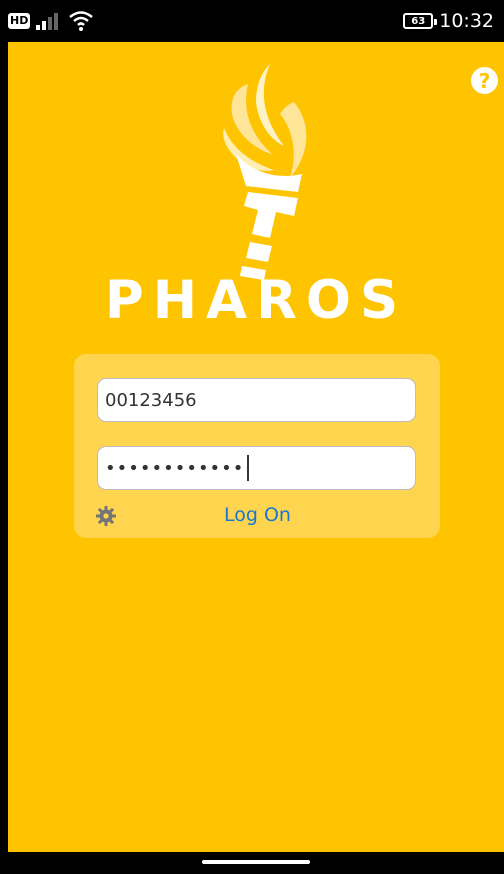  What do you see at coordinates (265, 172) in the screenshot?
I see `torch-logo-icon` at bounding box center [265, 172].